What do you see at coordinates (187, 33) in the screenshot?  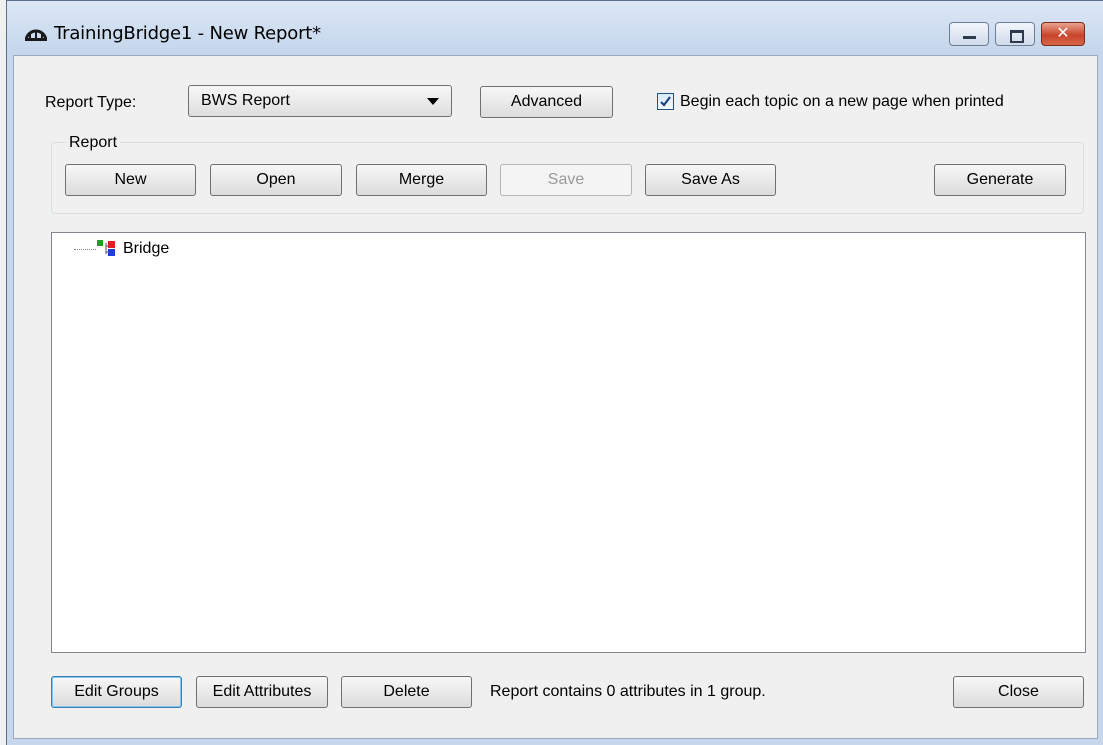 I see `window-title: TrainingBridge1 - New Report*` at bounding box center [187, 33].